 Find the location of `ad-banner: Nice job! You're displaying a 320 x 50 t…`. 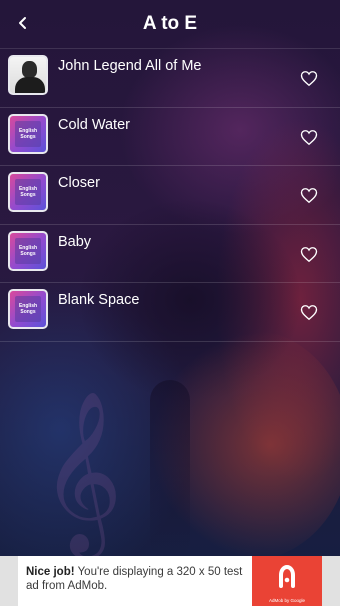

ad-banner: Nice job! You're displaying a 320 x 50 t… is located at coordinates (170, 581).